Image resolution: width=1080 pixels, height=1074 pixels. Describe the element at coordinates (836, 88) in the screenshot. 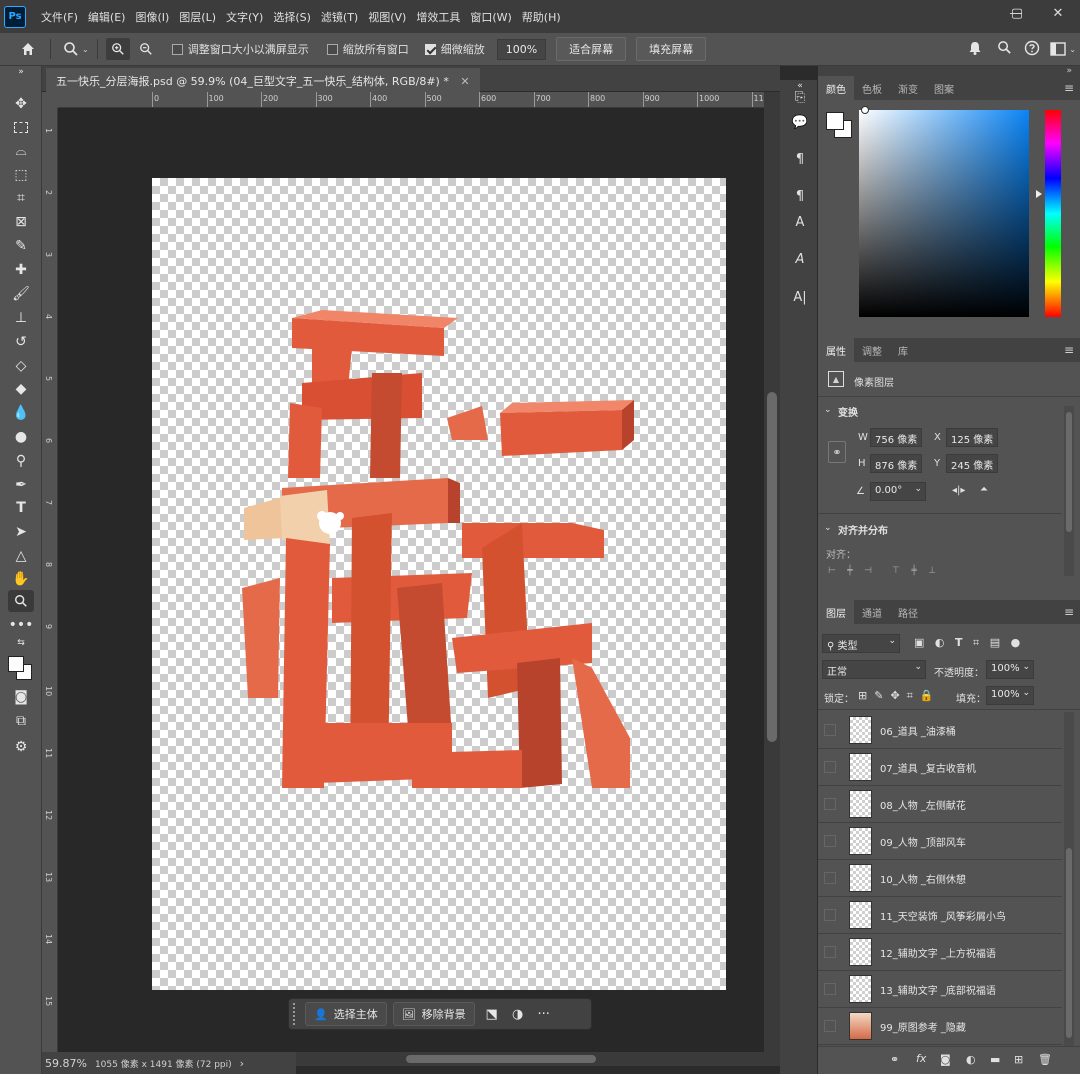

I see `tab-color: 颜色` at that location.